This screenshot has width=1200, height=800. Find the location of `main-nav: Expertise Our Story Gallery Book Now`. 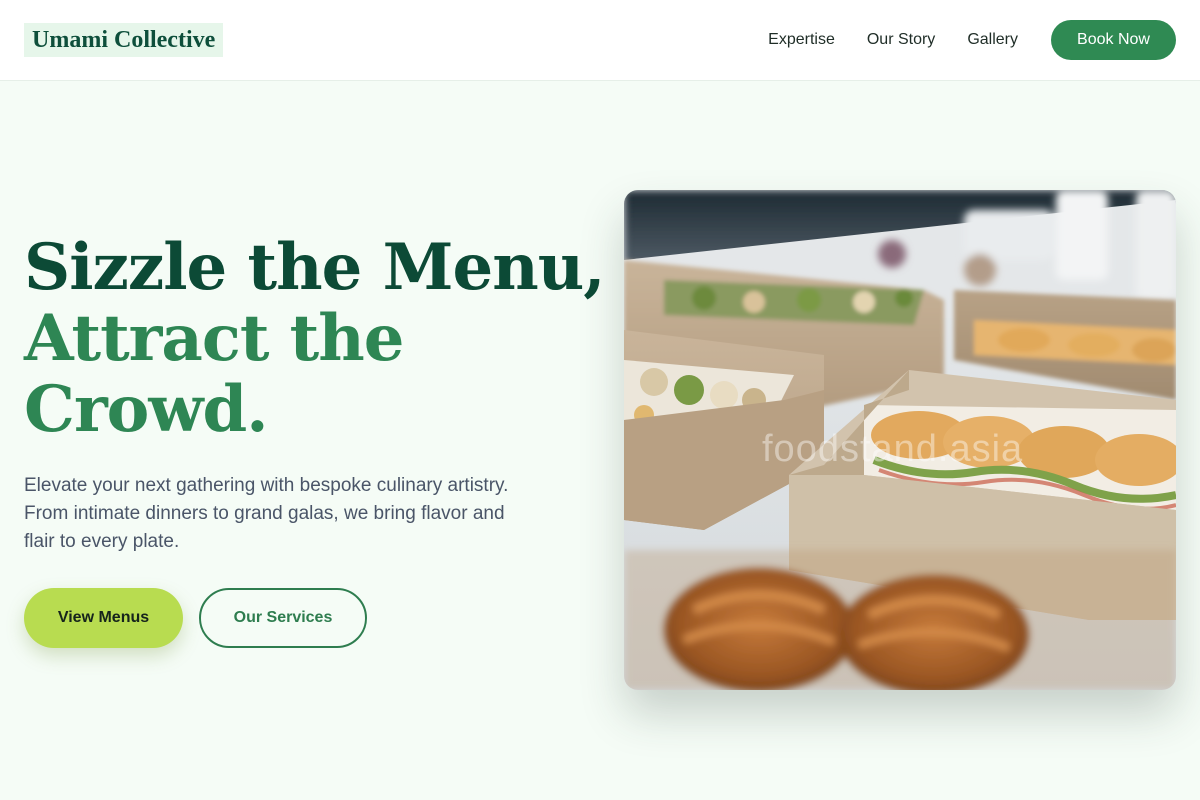

main-nav: Expertise Our Story Gallery Book Now is located at coordinates (972, 40).